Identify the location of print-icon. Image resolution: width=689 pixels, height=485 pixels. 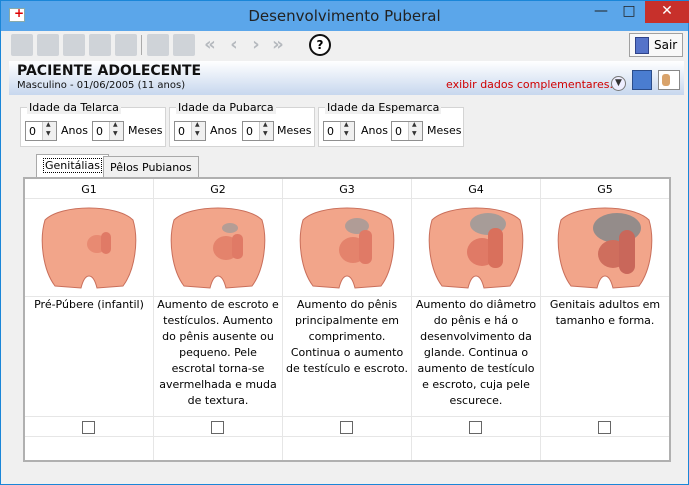
(184, 45).